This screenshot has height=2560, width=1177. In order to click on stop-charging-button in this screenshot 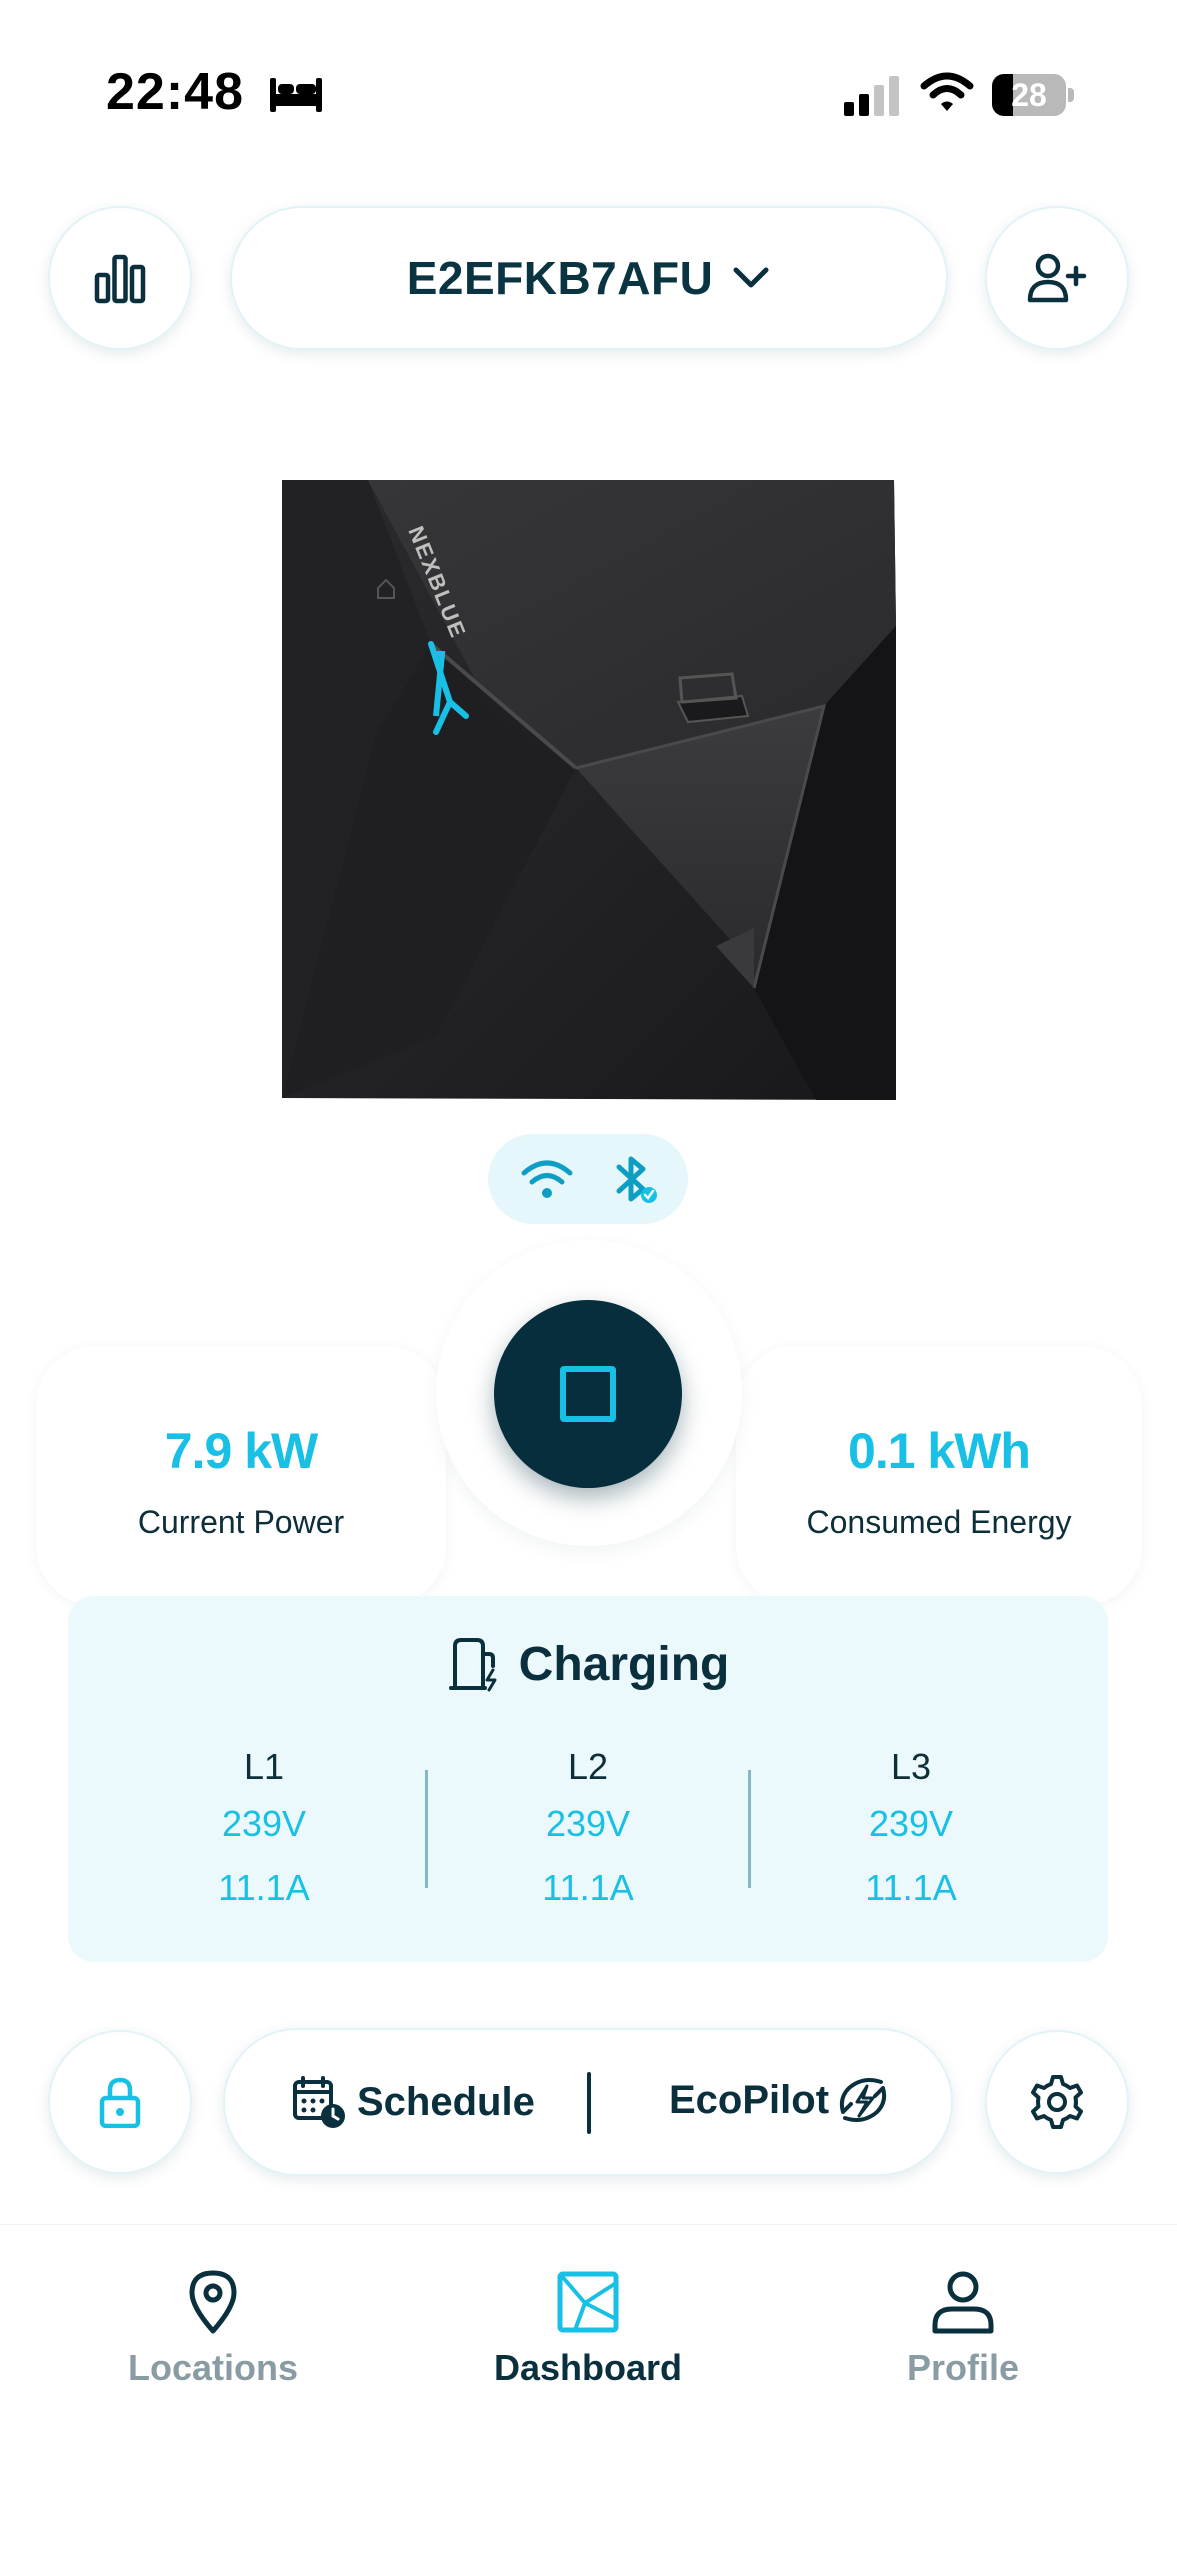, I will do `click(588, 1394)`.